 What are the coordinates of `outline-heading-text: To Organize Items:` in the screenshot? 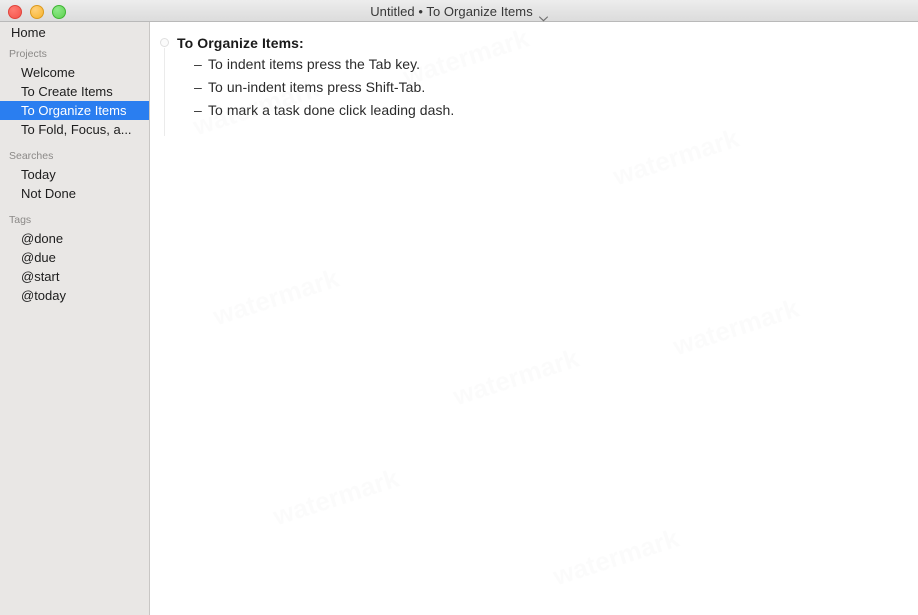 It's located at (240, 43).